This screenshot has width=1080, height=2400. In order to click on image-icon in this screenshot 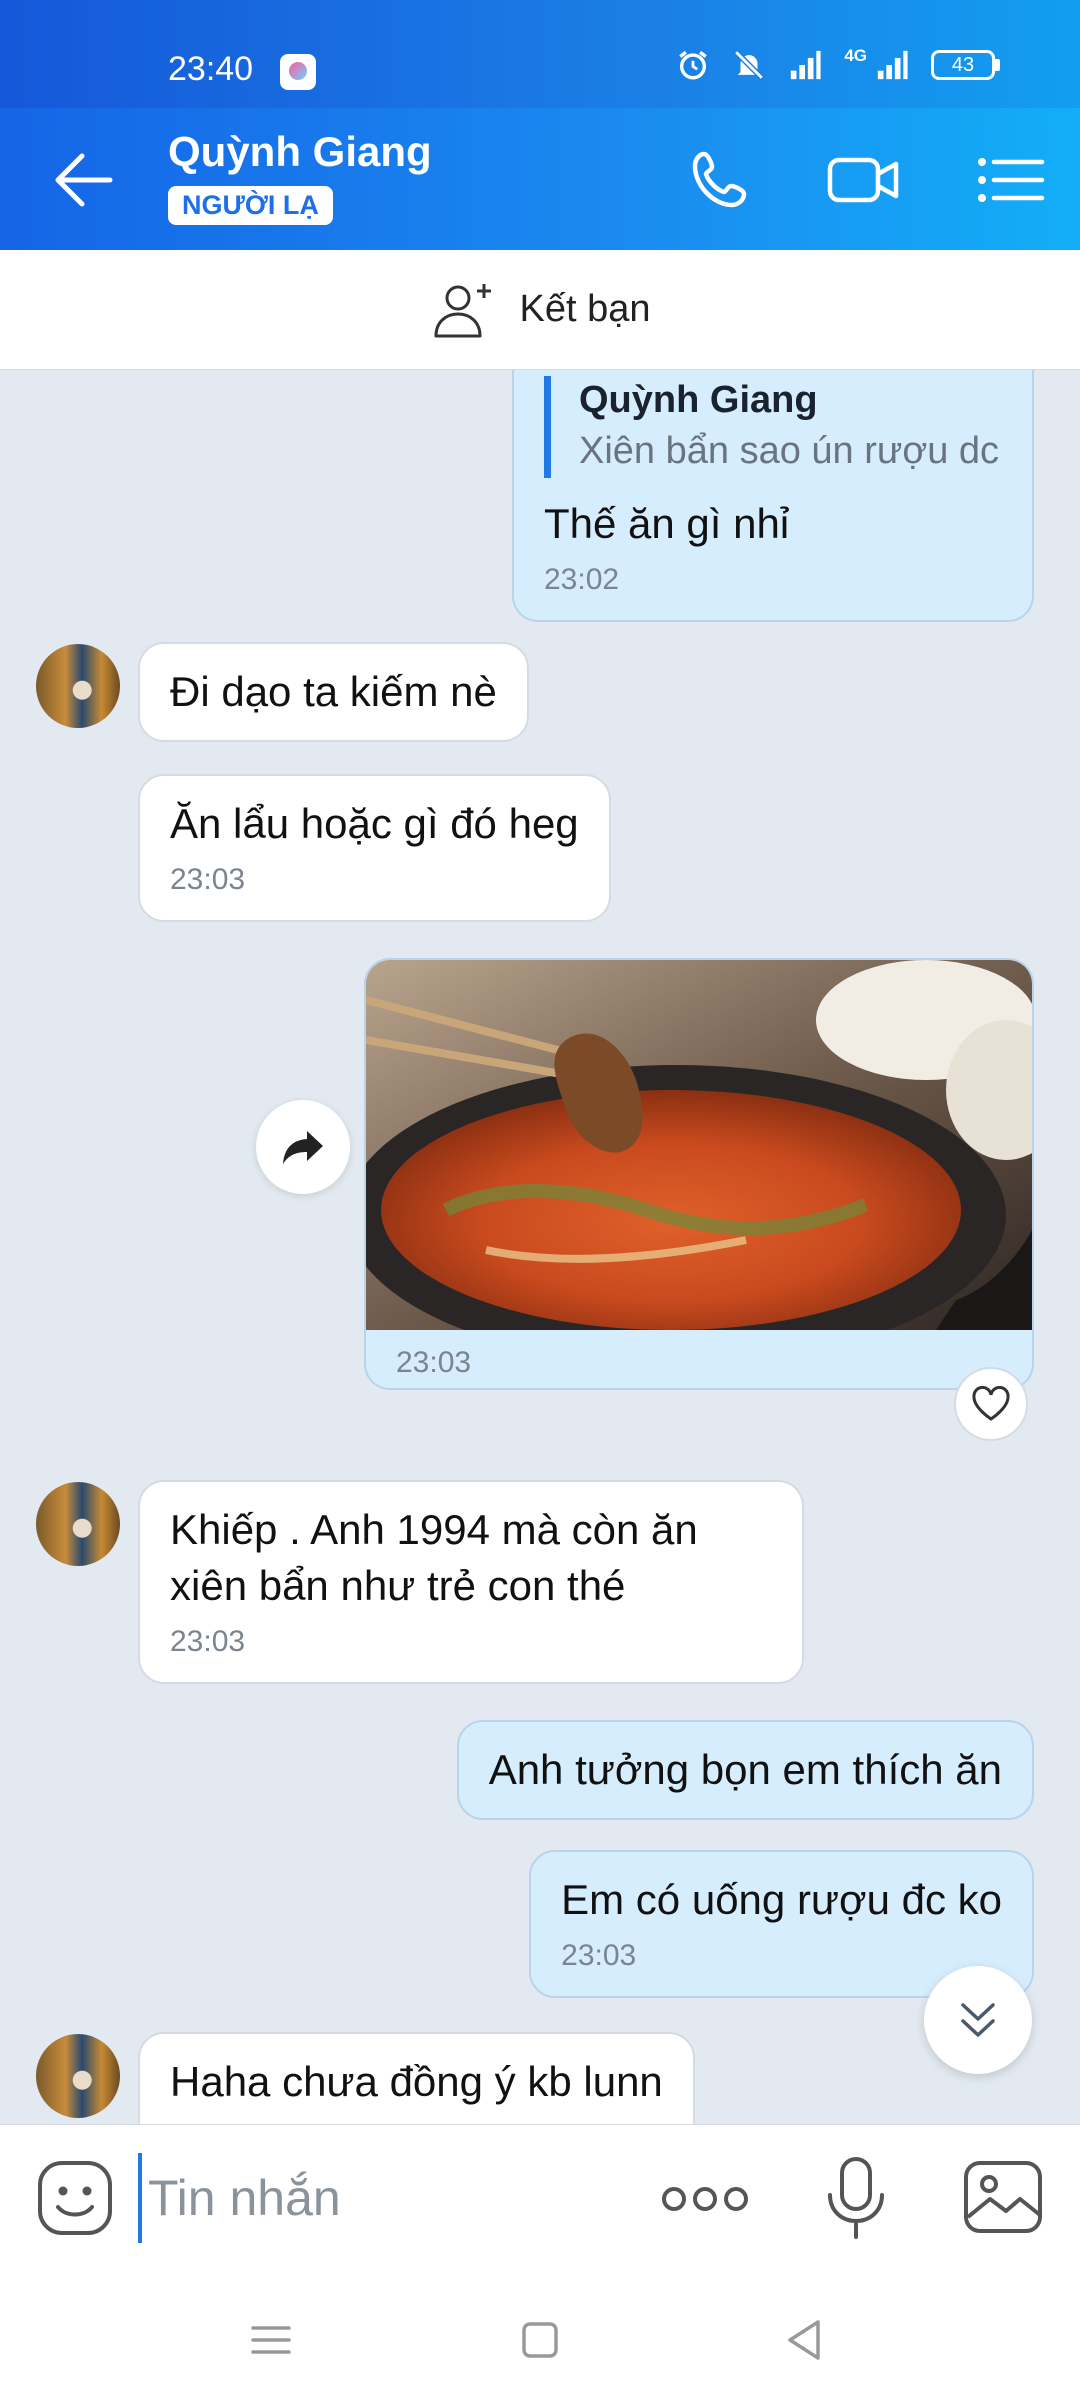, I will do `click(1003, 2197)`.